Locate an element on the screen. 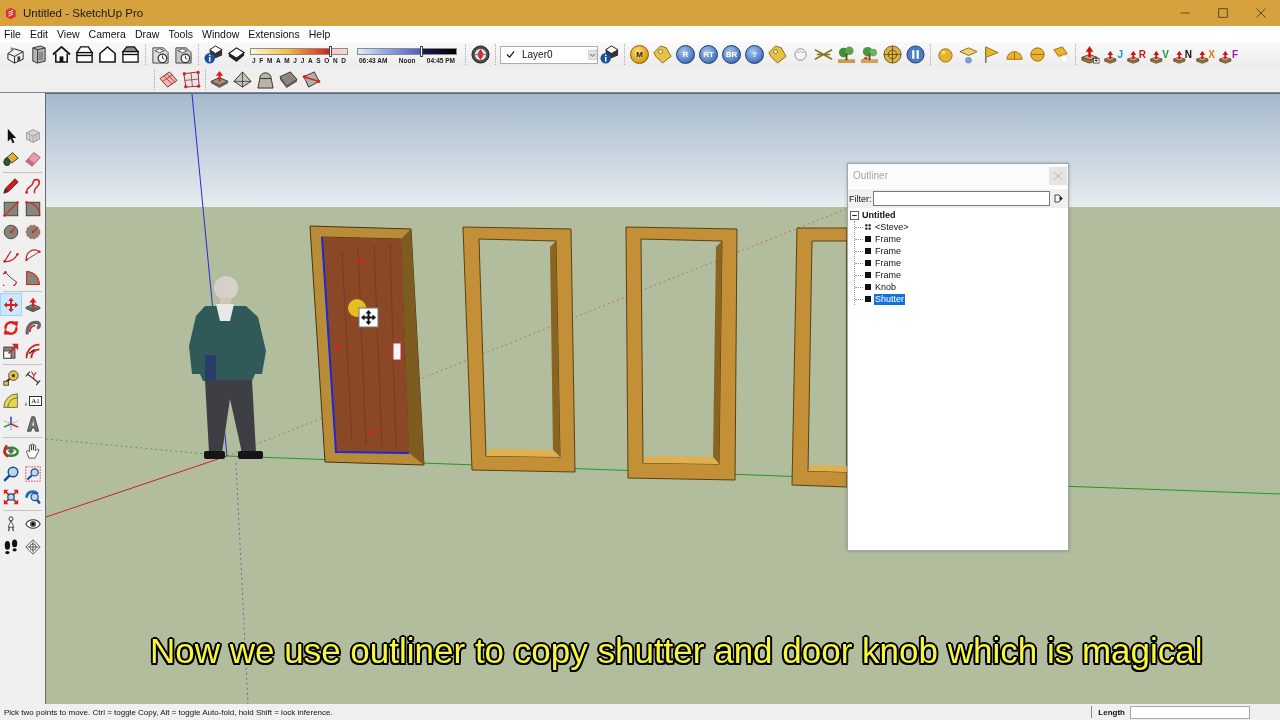 The width and height of the screenshot is (1280, 720). block-letter-icon is located at coordinates (33, 423).